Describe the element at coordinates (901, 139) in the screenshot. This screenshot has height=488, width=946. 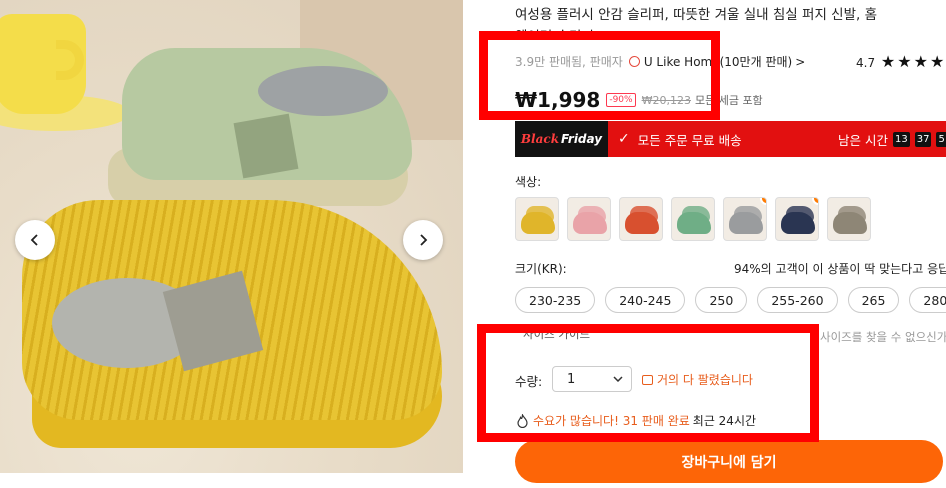
I see `countdown-hours: 13` at that location.